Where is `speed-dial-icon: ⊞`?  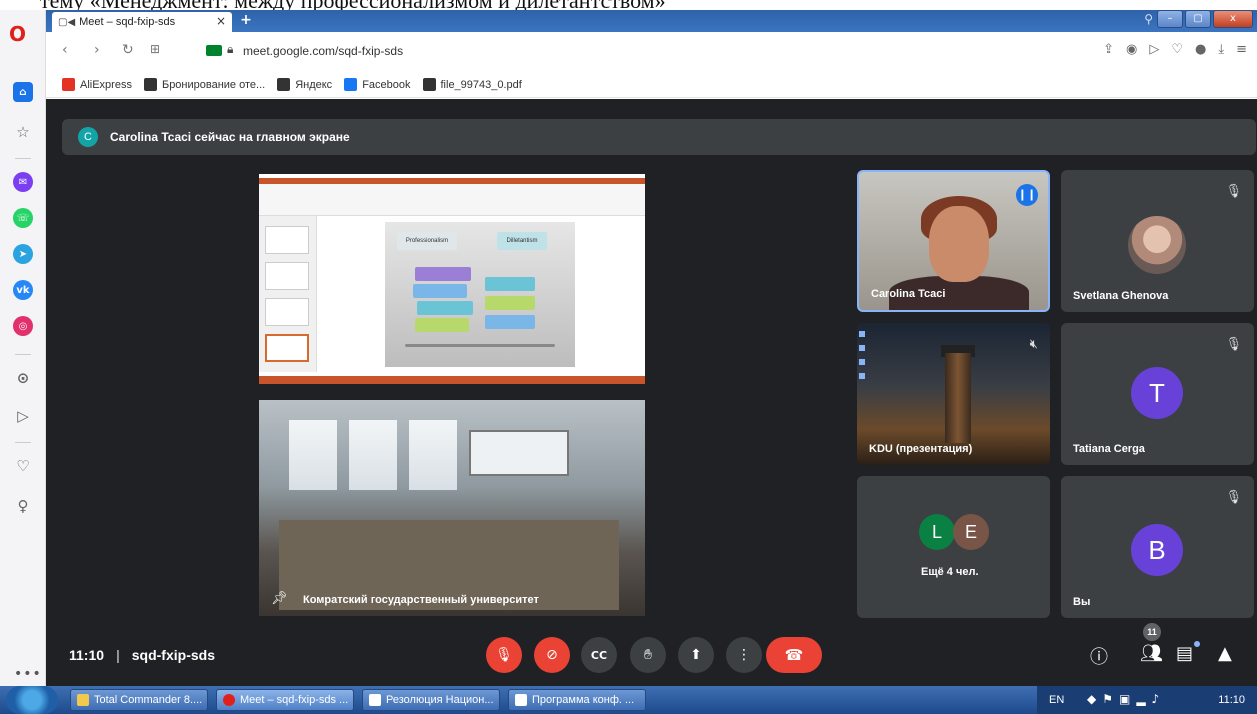 speed-dial-icon: ⊞ is located at coordinates (155, 49).